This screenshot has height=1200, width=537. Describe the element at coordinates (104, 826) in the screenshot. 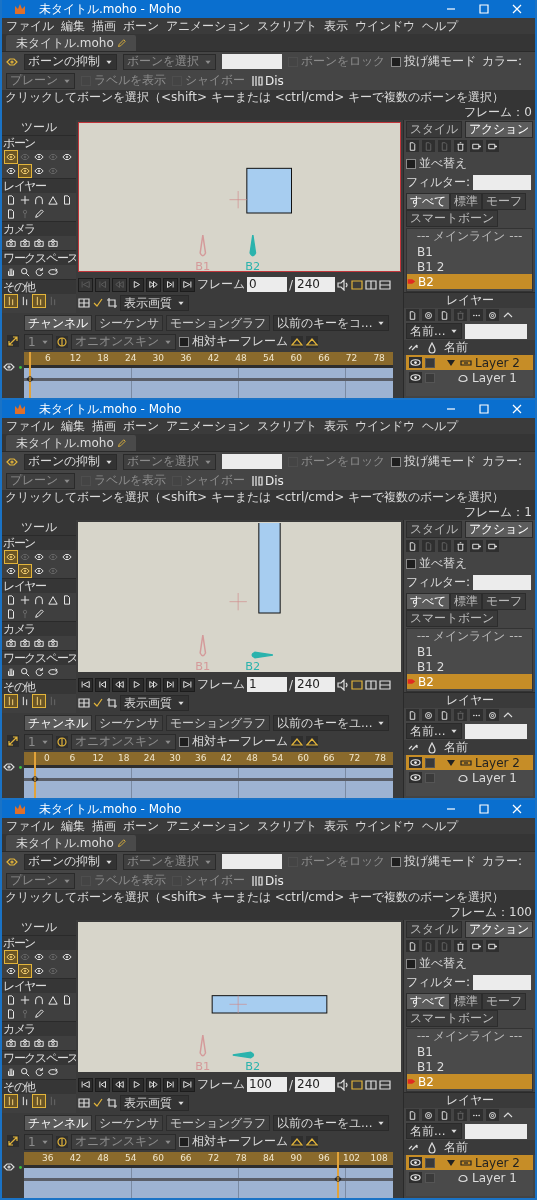

I see `menu-item: 描画` at that location.